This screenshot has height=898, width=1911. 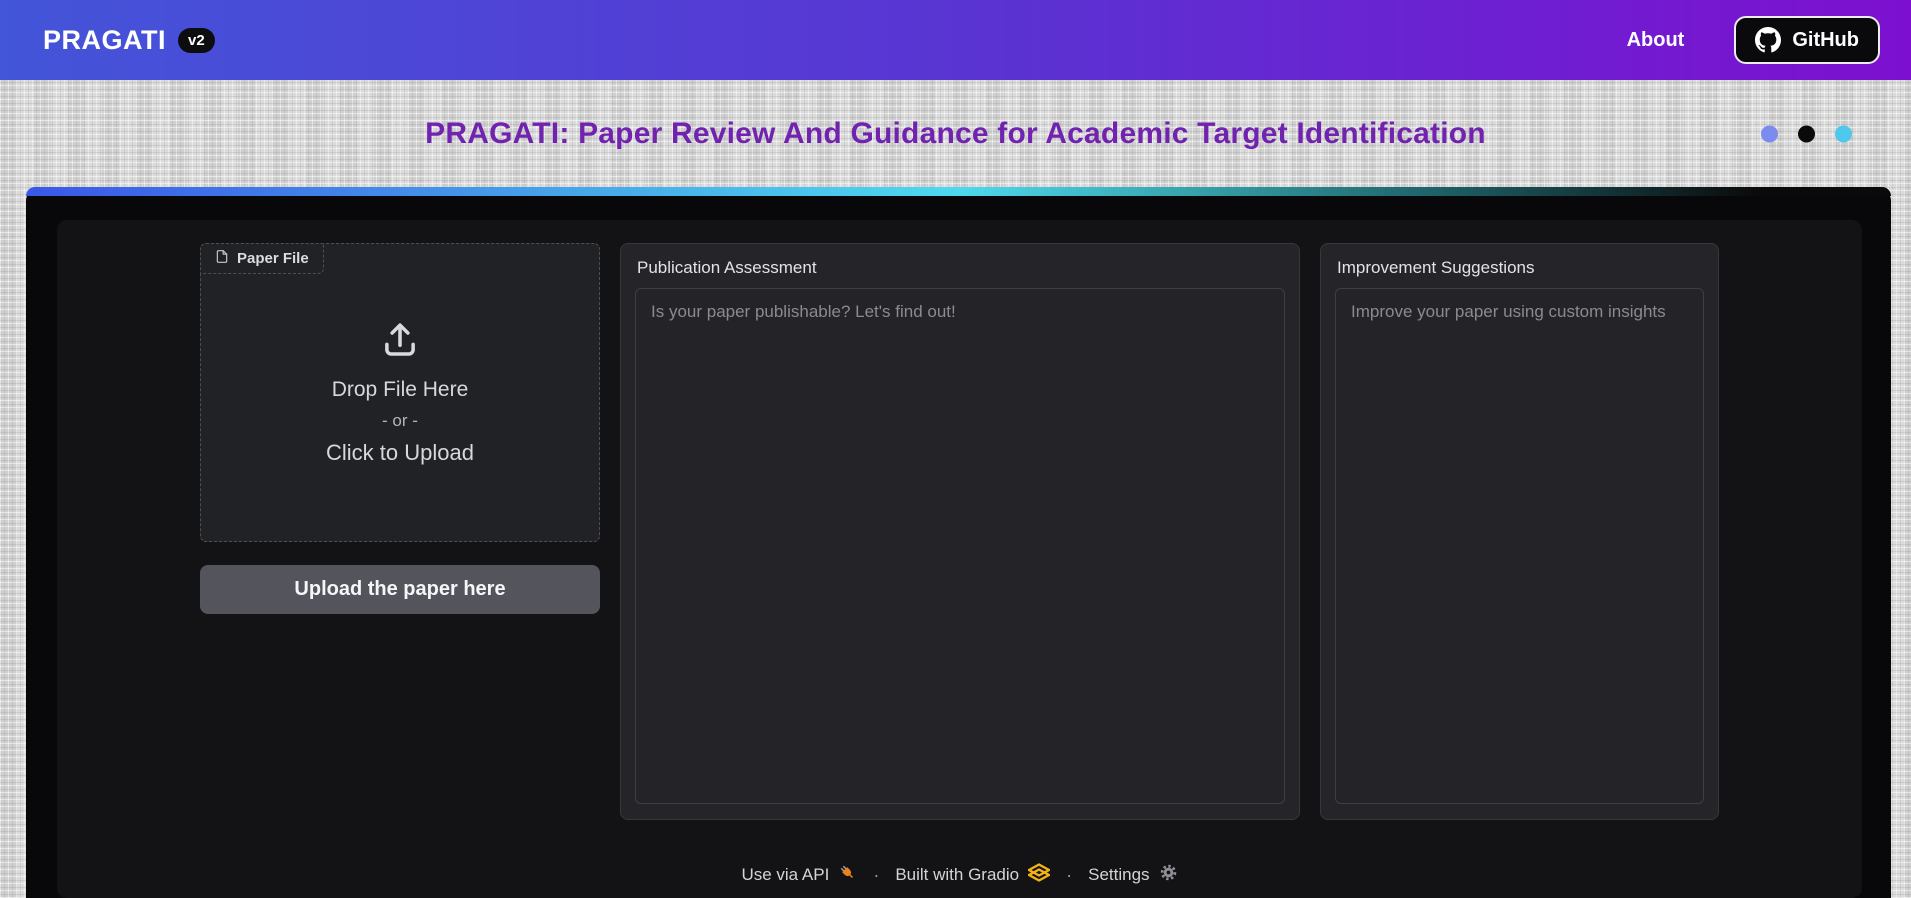 What do you see at coordinates (1436, 267) in the screenshot?
I see `improvement-suggestions-label: Improvement Suggestions` at bounding box center [1436, 267].